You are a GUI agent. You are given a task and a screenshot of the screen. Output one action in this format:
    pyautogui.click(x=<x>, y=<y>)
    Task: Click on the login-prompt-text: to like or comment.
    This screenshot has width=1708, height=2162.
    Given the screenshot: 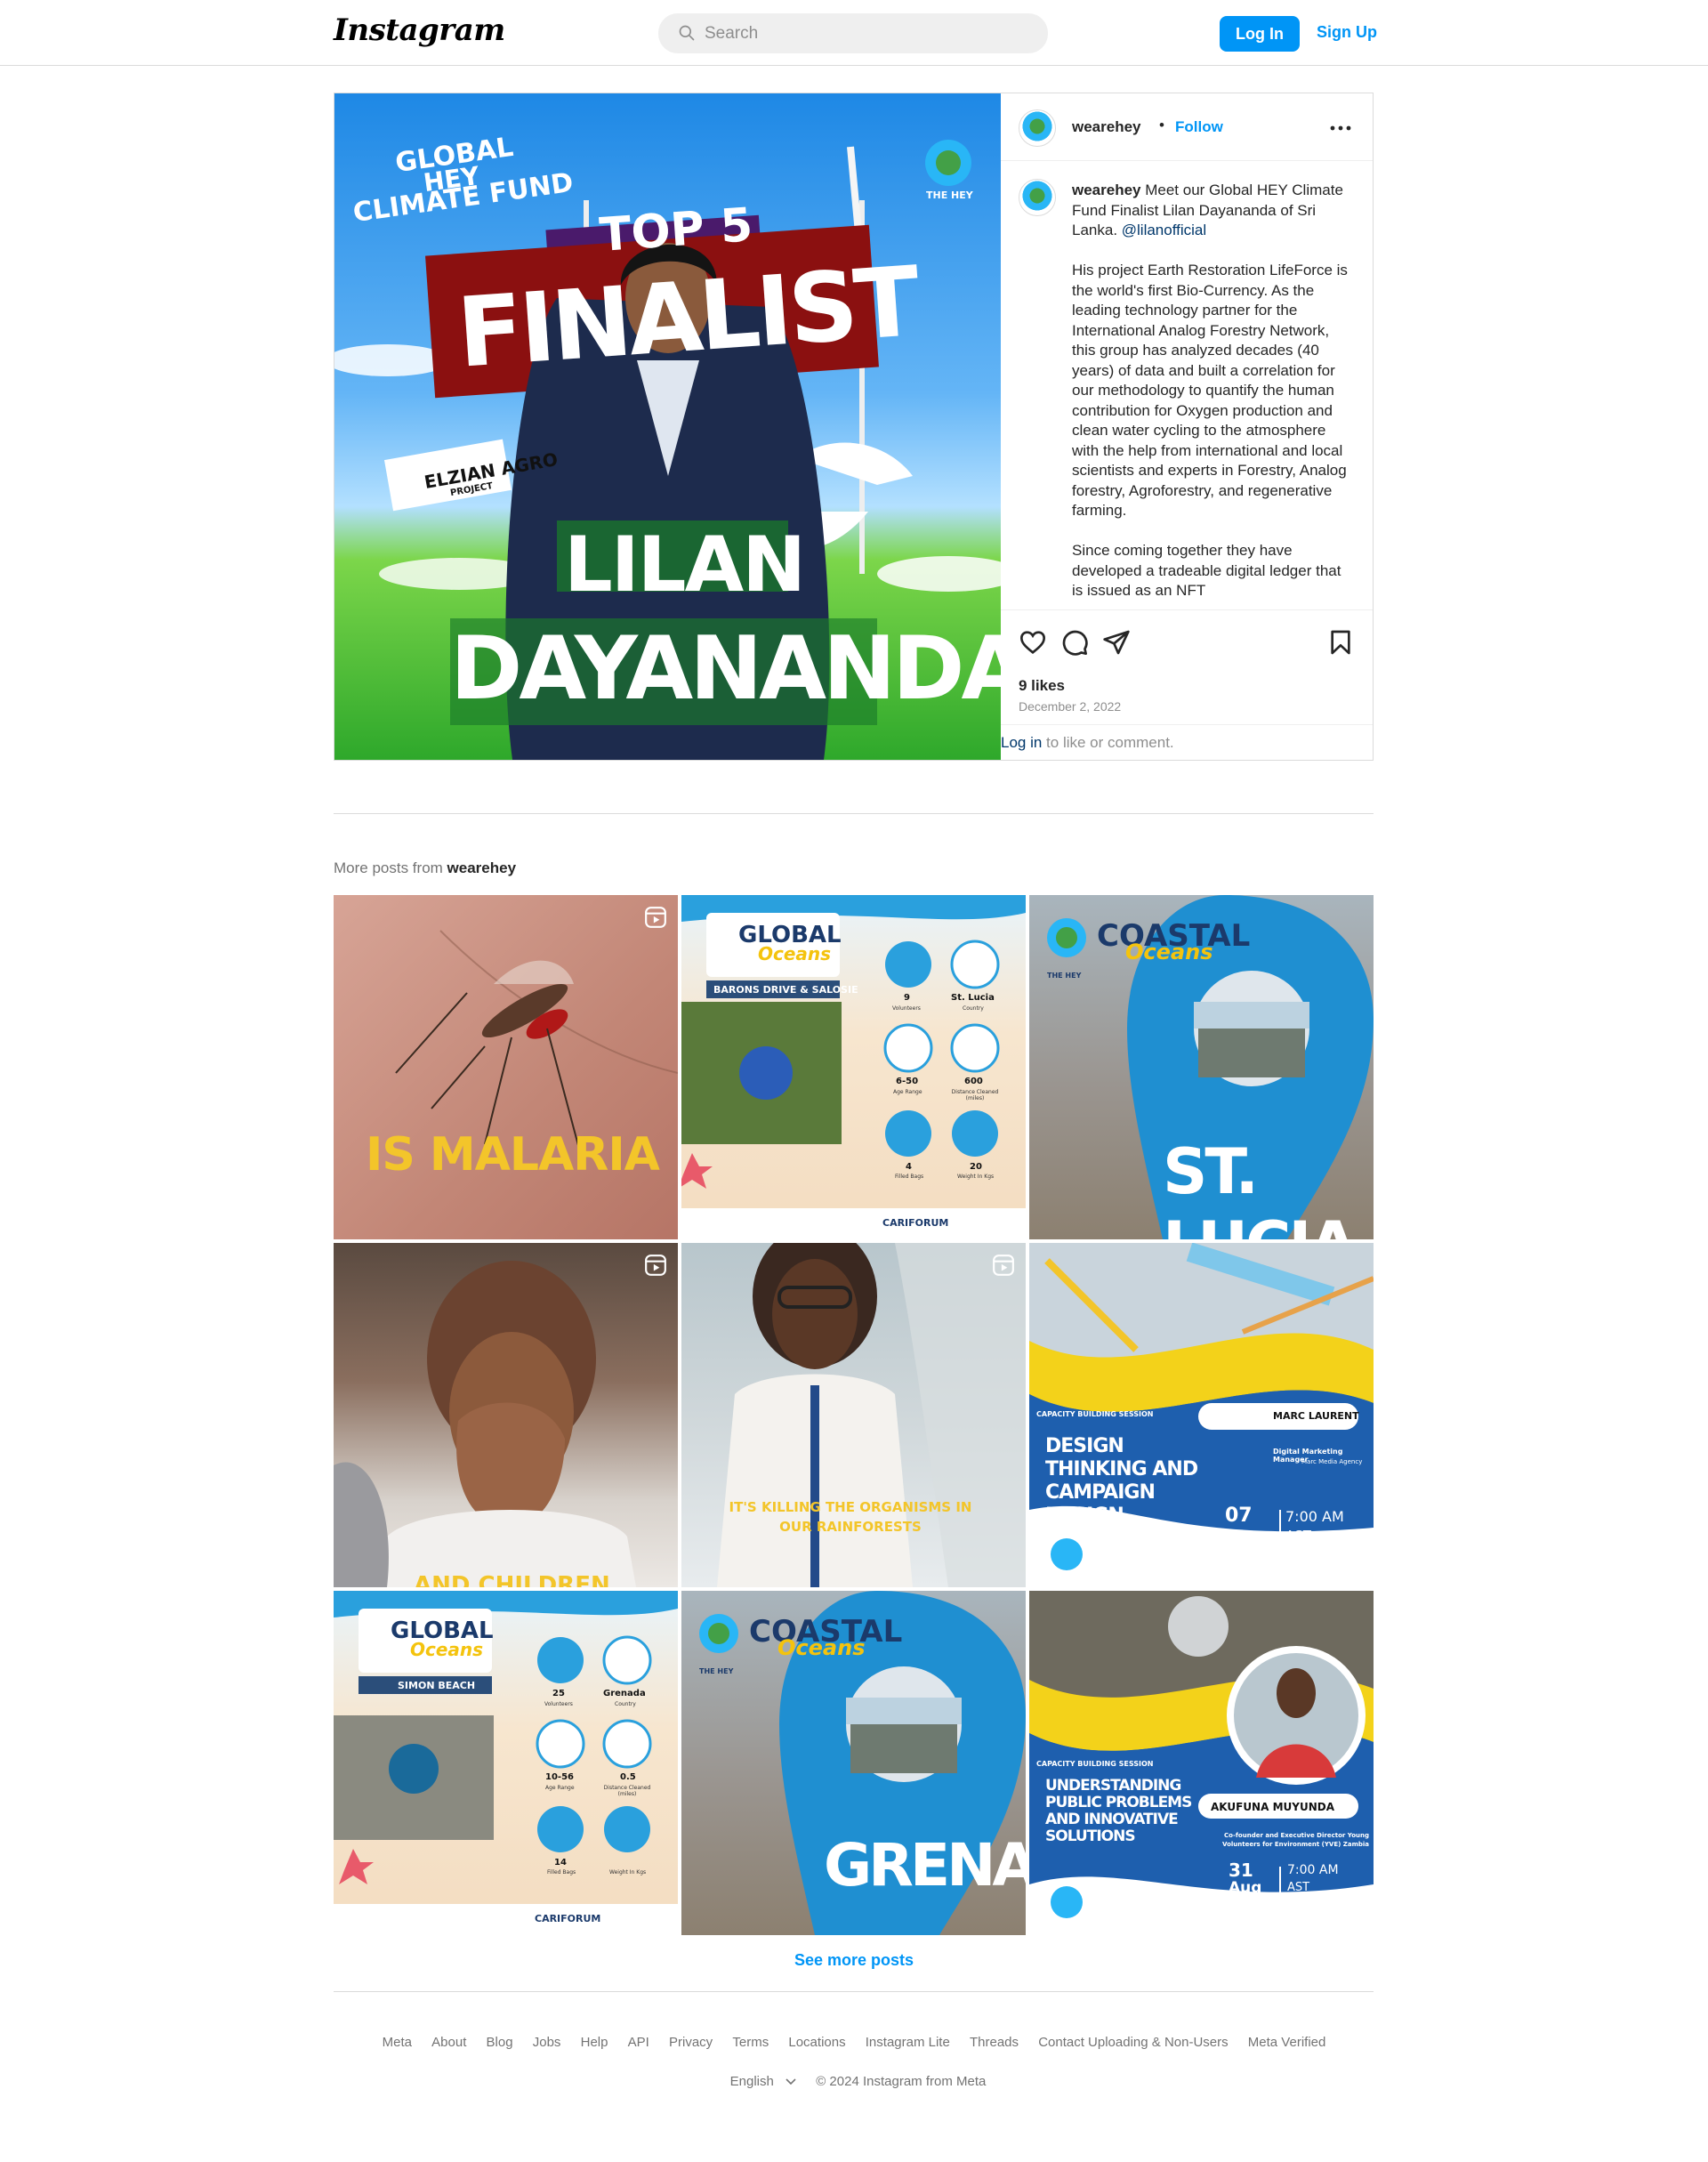 What is the action you would take?
    pyautogui.click(x=1108, y=743)
    